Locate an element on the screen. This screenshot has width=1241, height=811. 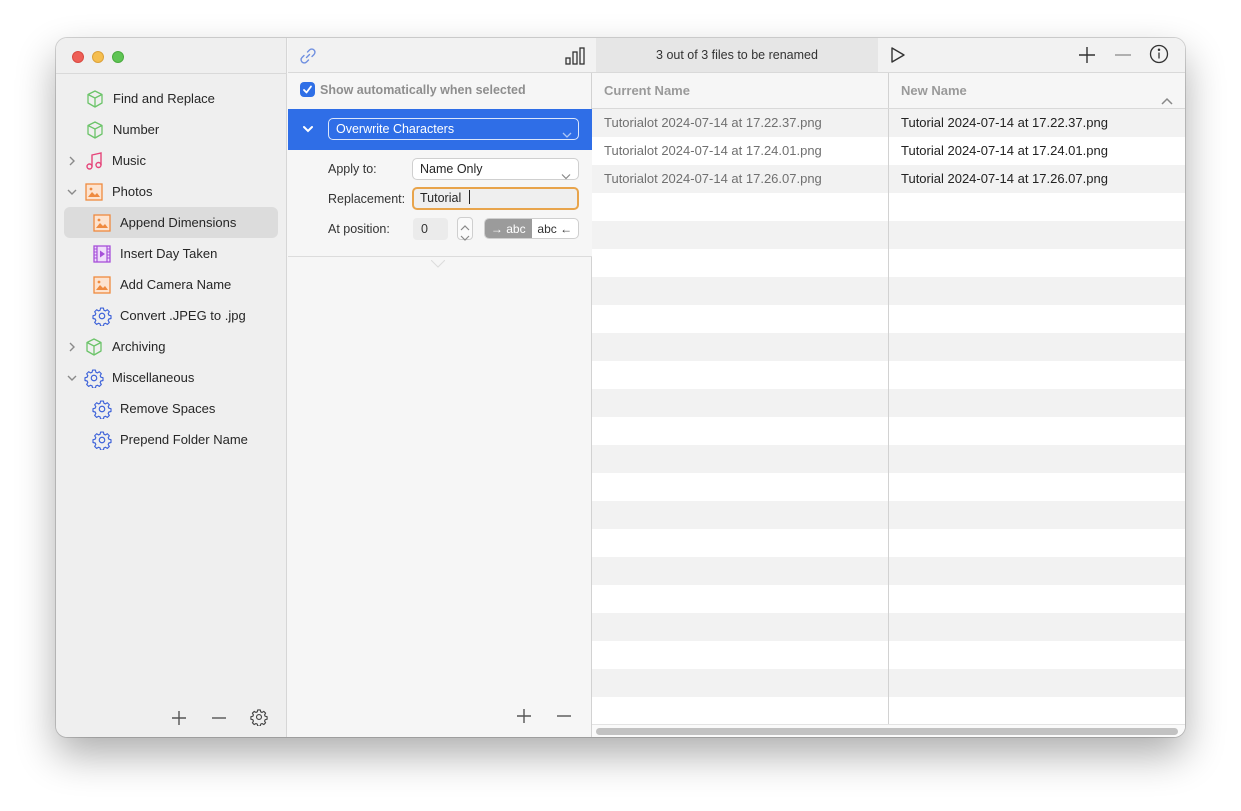
bar-chart-icon is located at coordinates (575, 56).